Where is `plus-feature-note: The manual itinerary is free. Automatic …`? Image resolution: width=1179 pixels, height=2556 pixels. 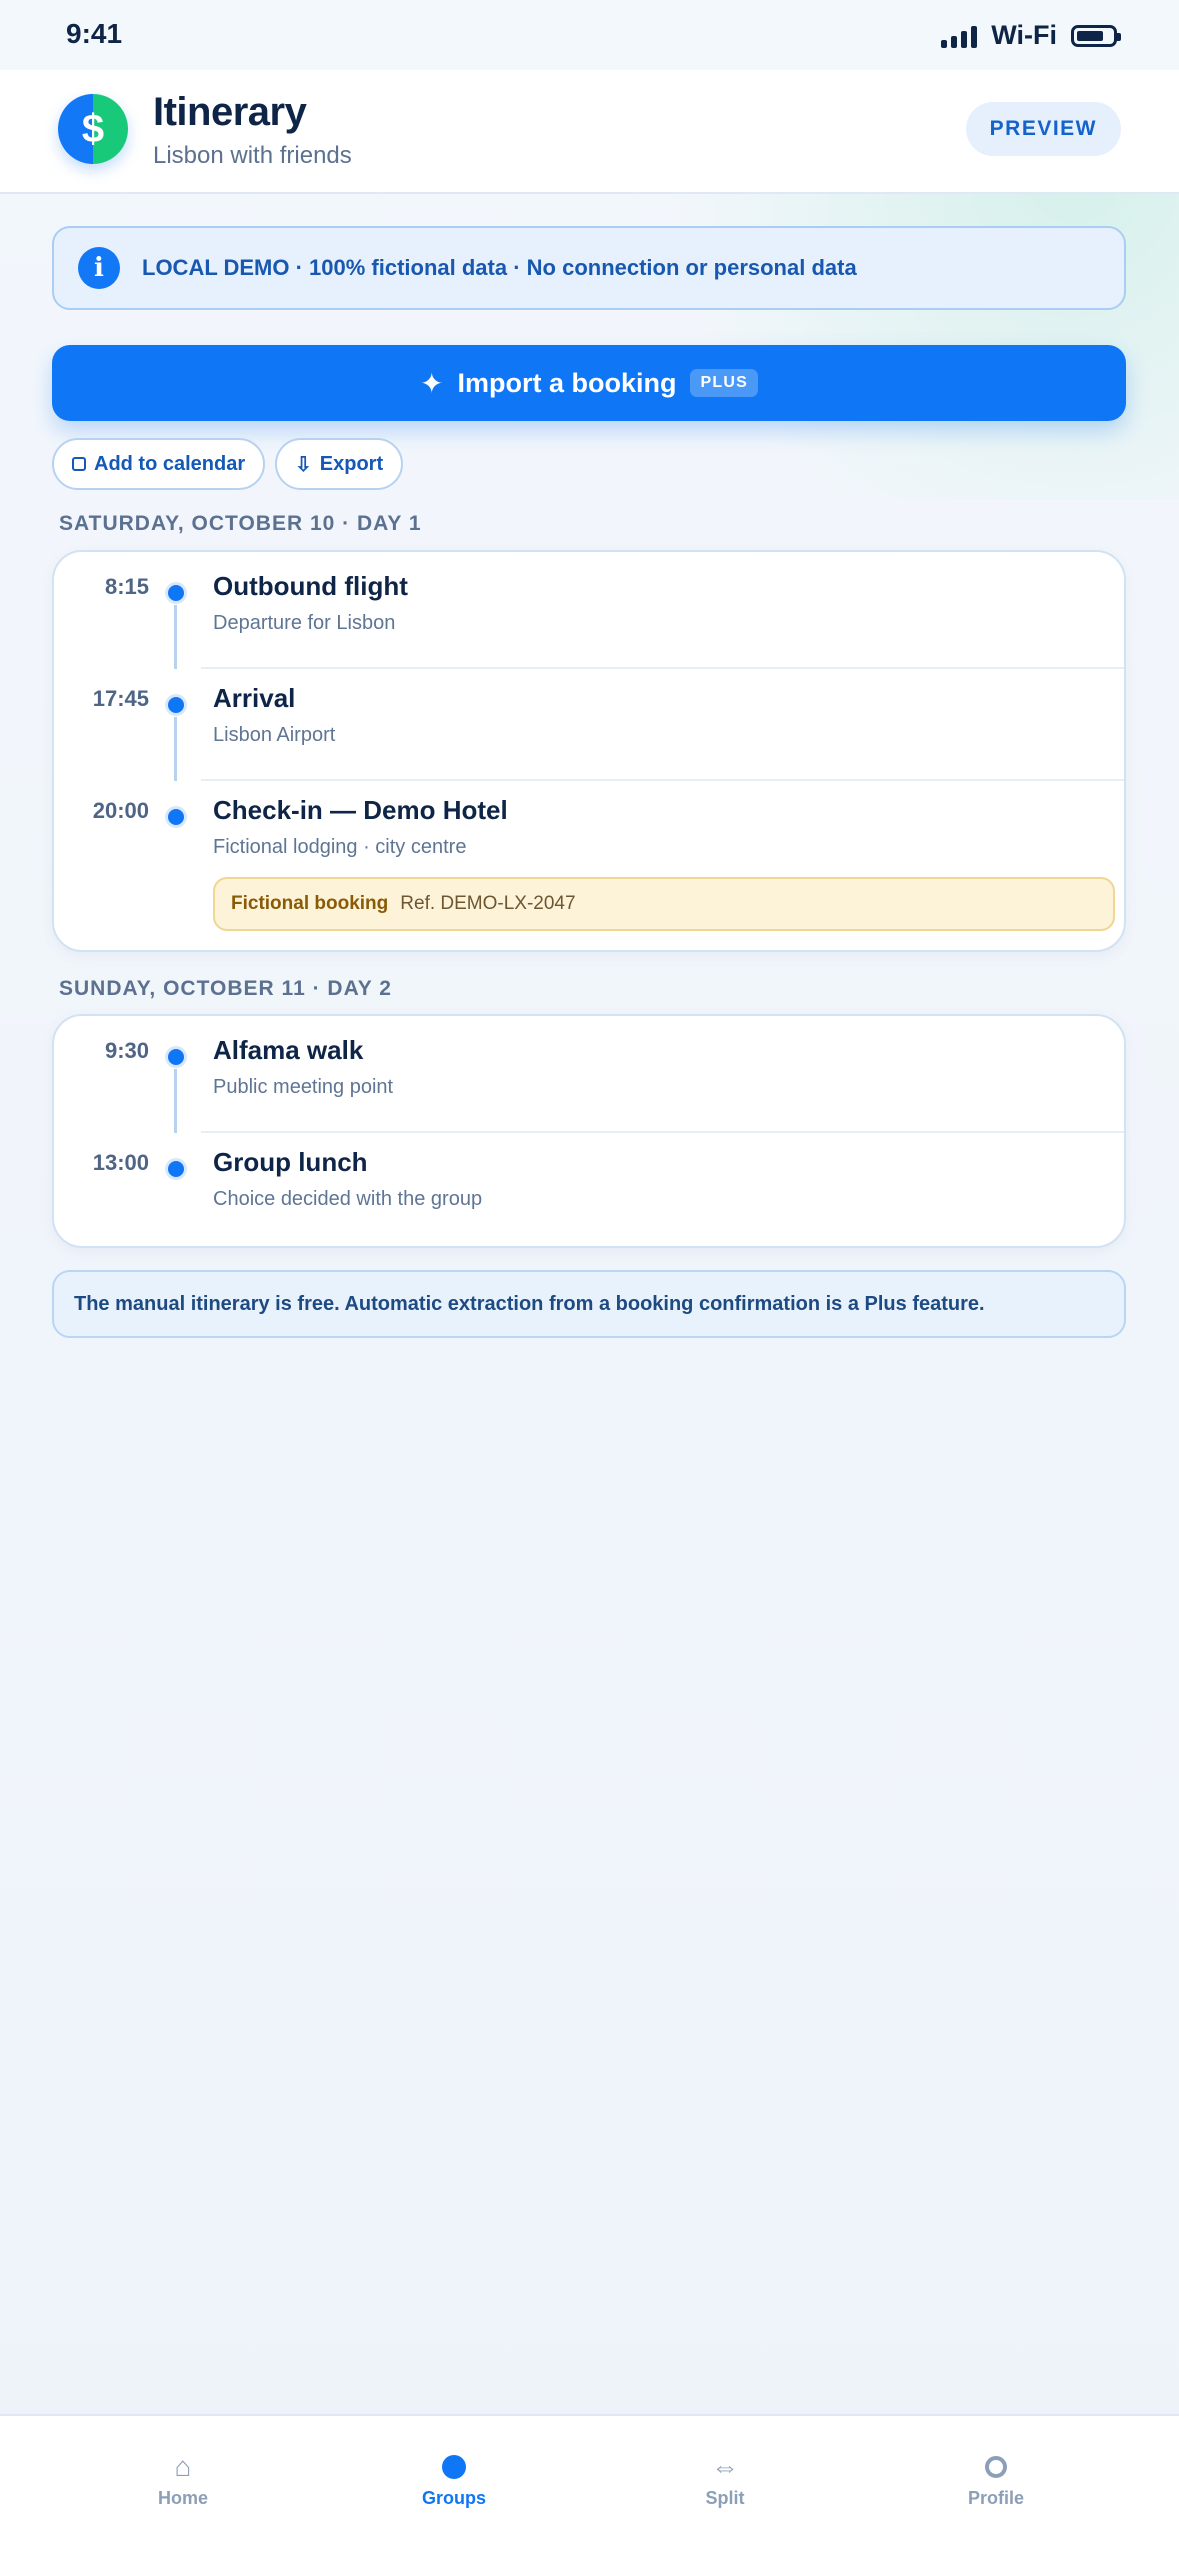 plus-feature-note: The manual itinerary is free. Automatic … is located at coordinates (589, 1304).